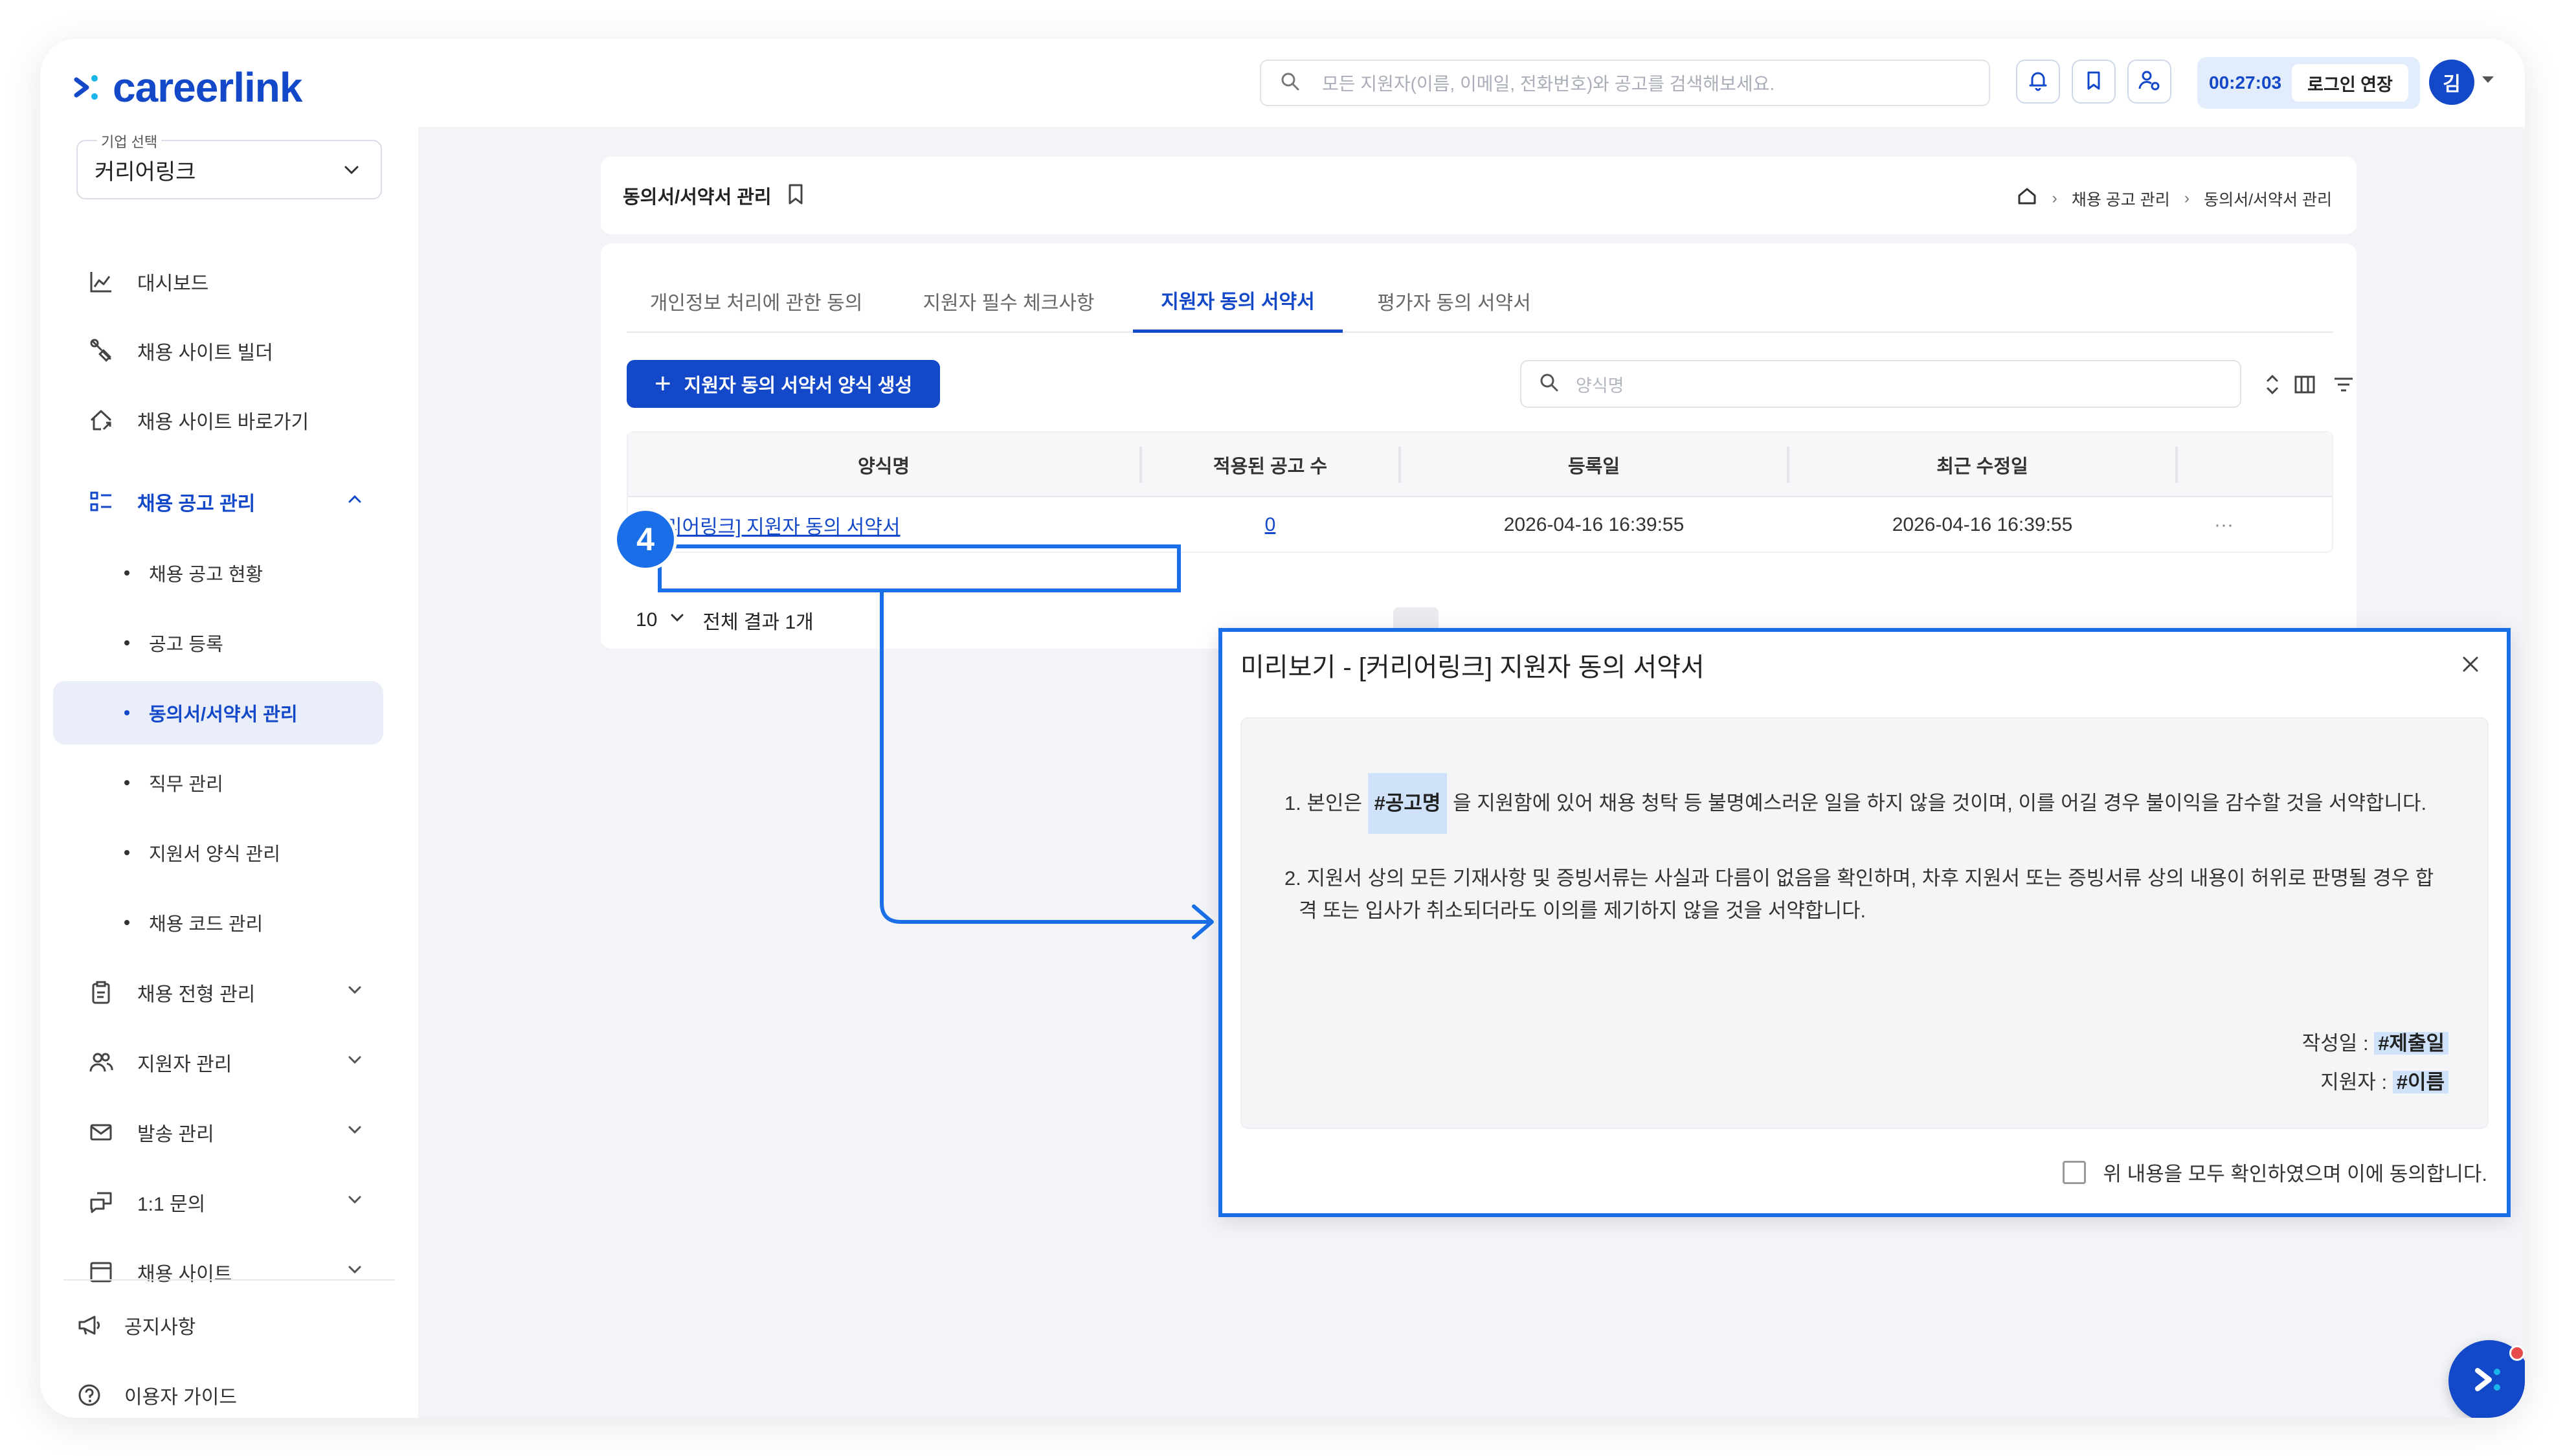 This screenshot has height=1456, width=2565. What do you see at coordinates (2335, 1043) in the screenshot?
I see `written-date-label: 작성일 :` at bounding box center [2335, 1043].